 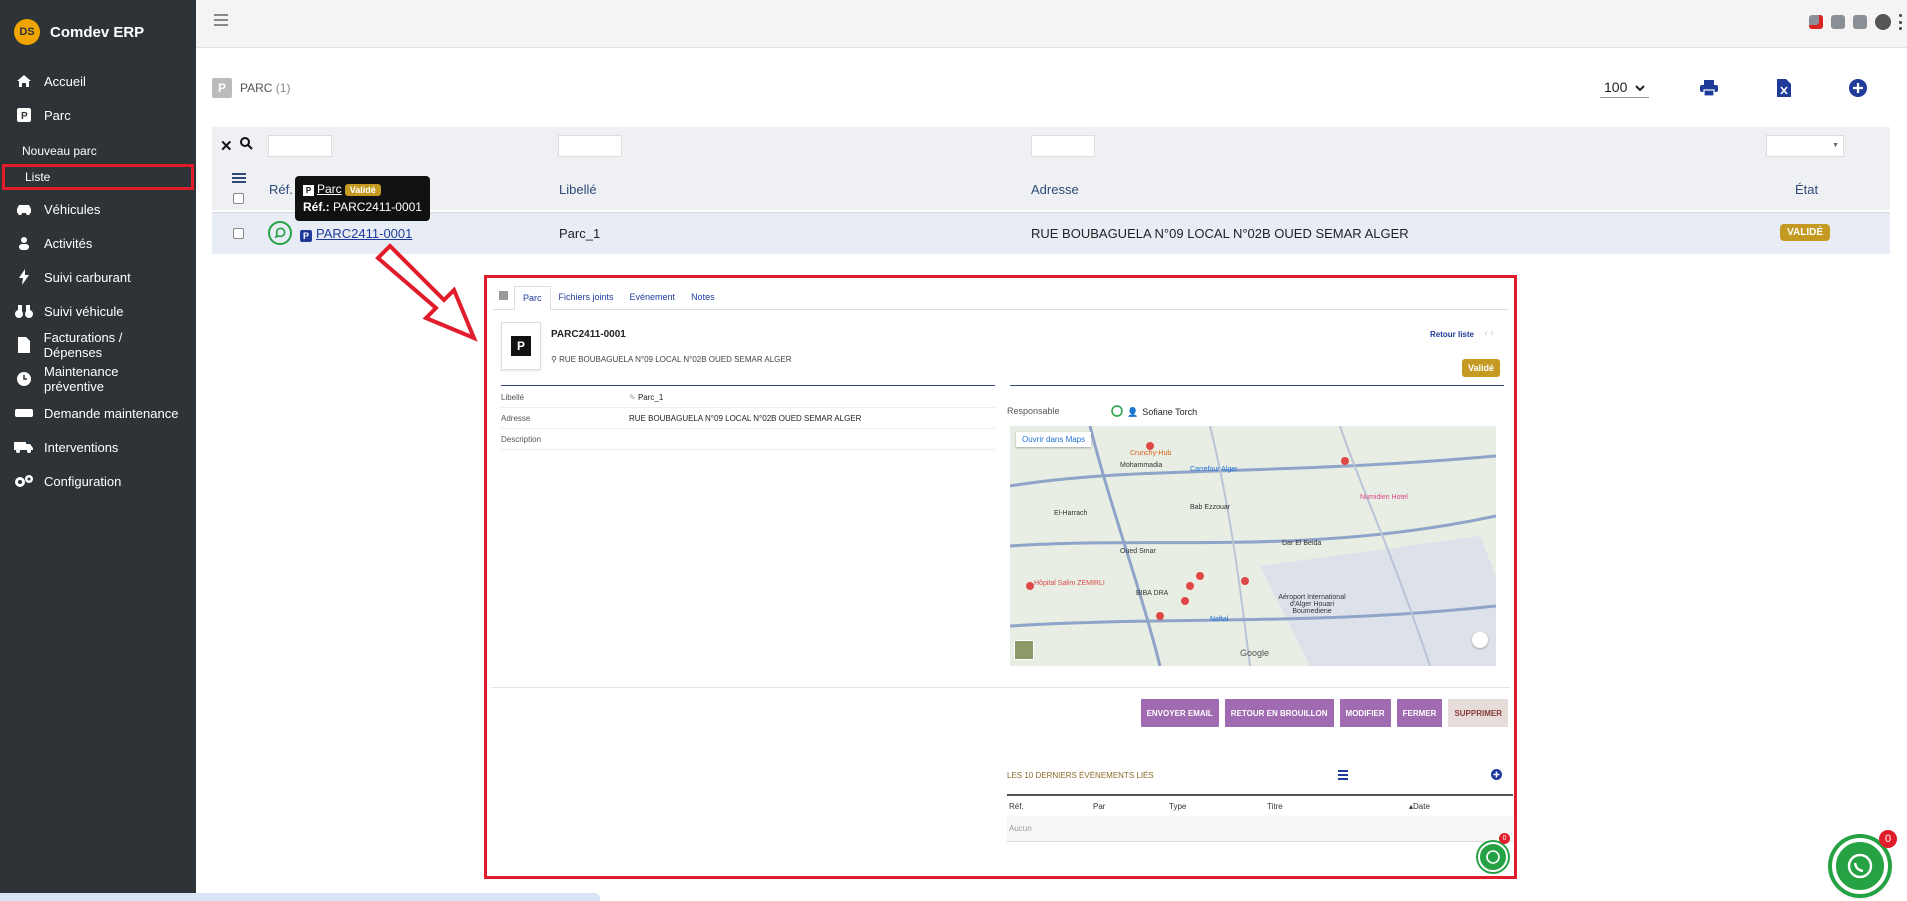 What do you see at coordinates (1219, 619) in the screenshot?
I see `map-label: Naftal` at bounding box center [1219, 619].